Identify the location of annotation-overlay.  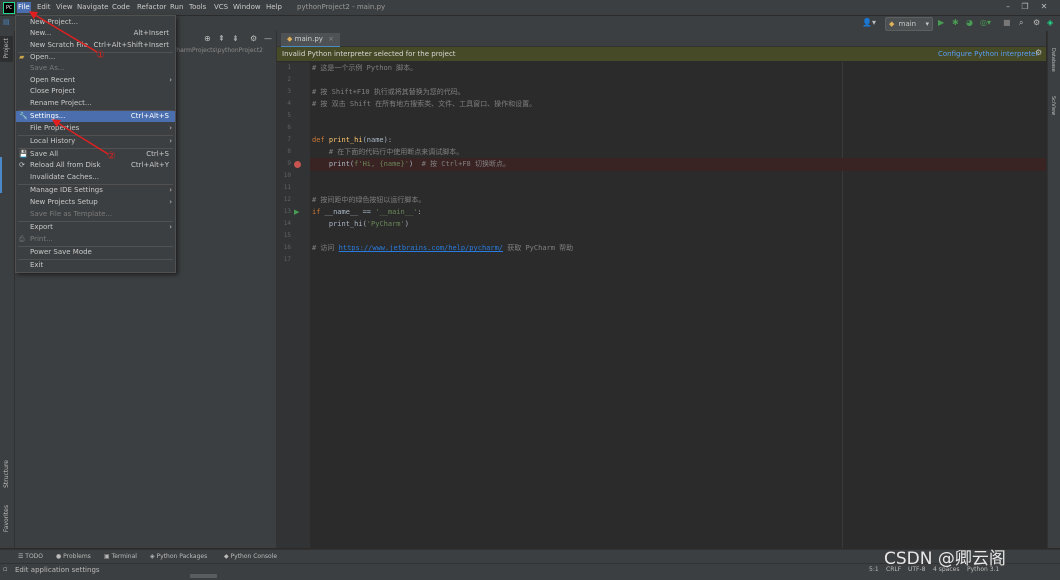
(68, 83).